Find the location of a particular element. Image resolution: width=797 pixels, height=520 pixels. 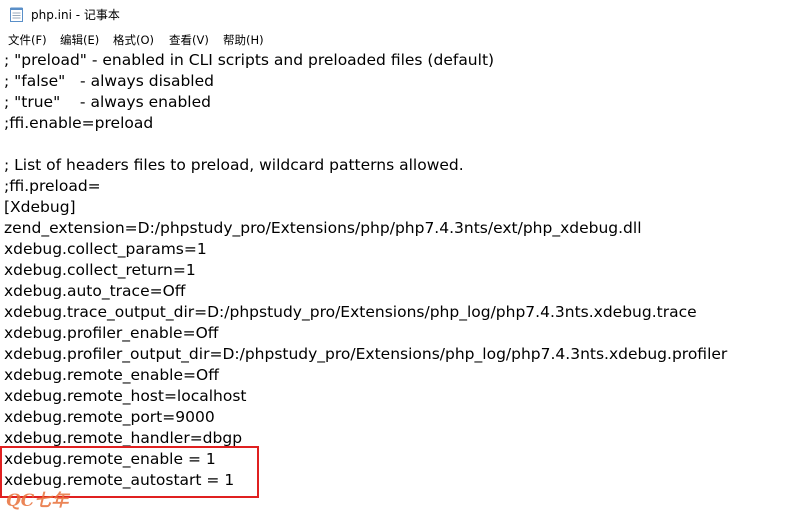

window-title: php.ini - 记事本 is located at coordinates (75, 15).